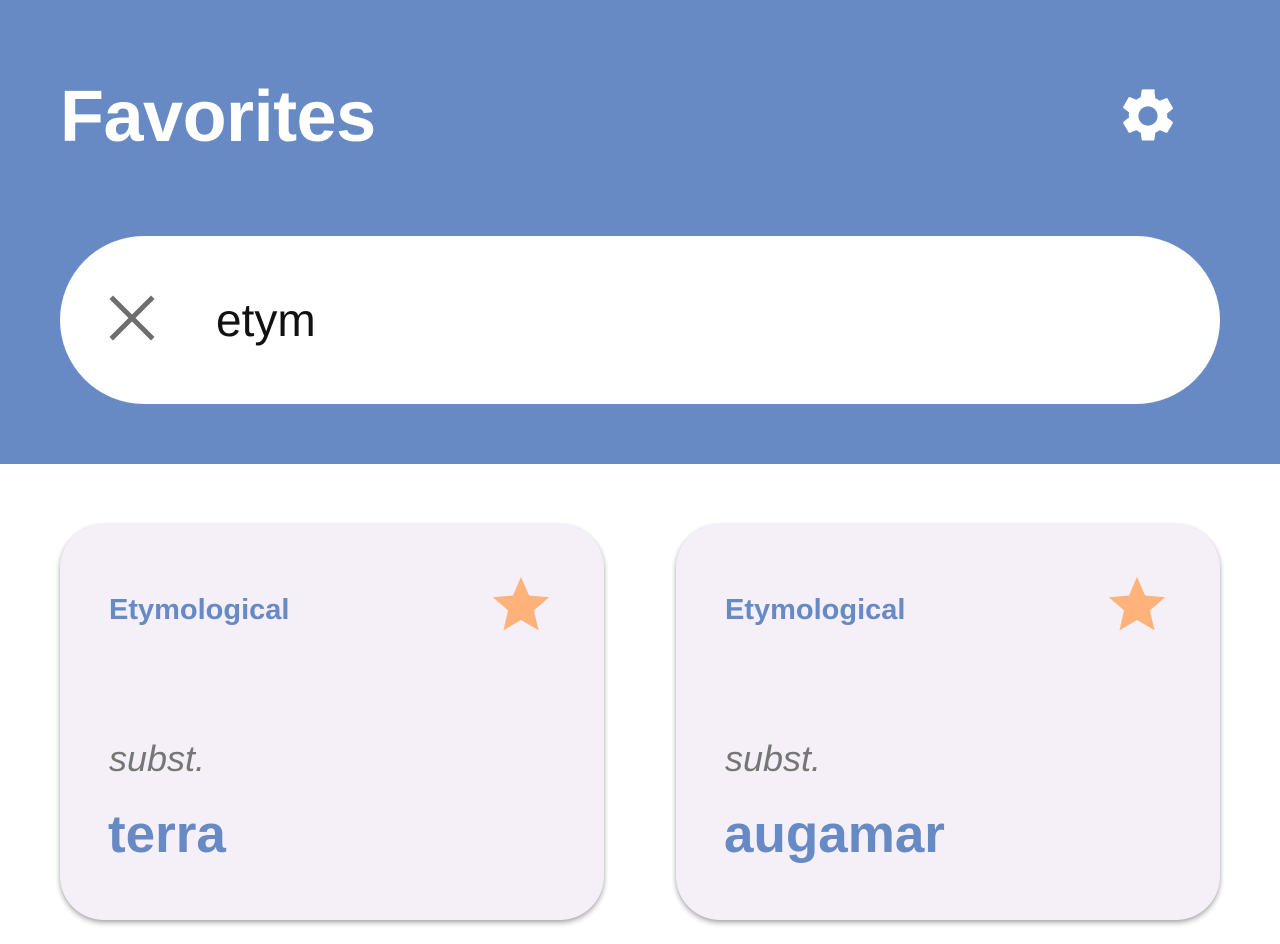  I want to click on close-icon, so click(132, 320).